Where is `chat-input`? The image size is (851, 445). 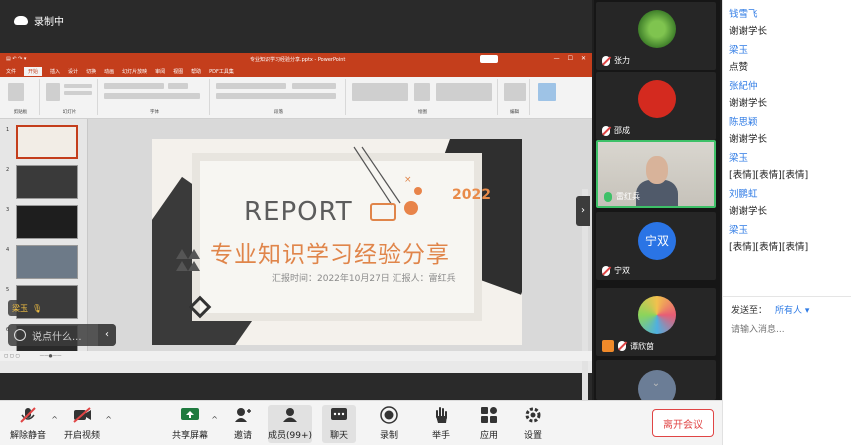
chat-input is located at coordinates (788, 330).